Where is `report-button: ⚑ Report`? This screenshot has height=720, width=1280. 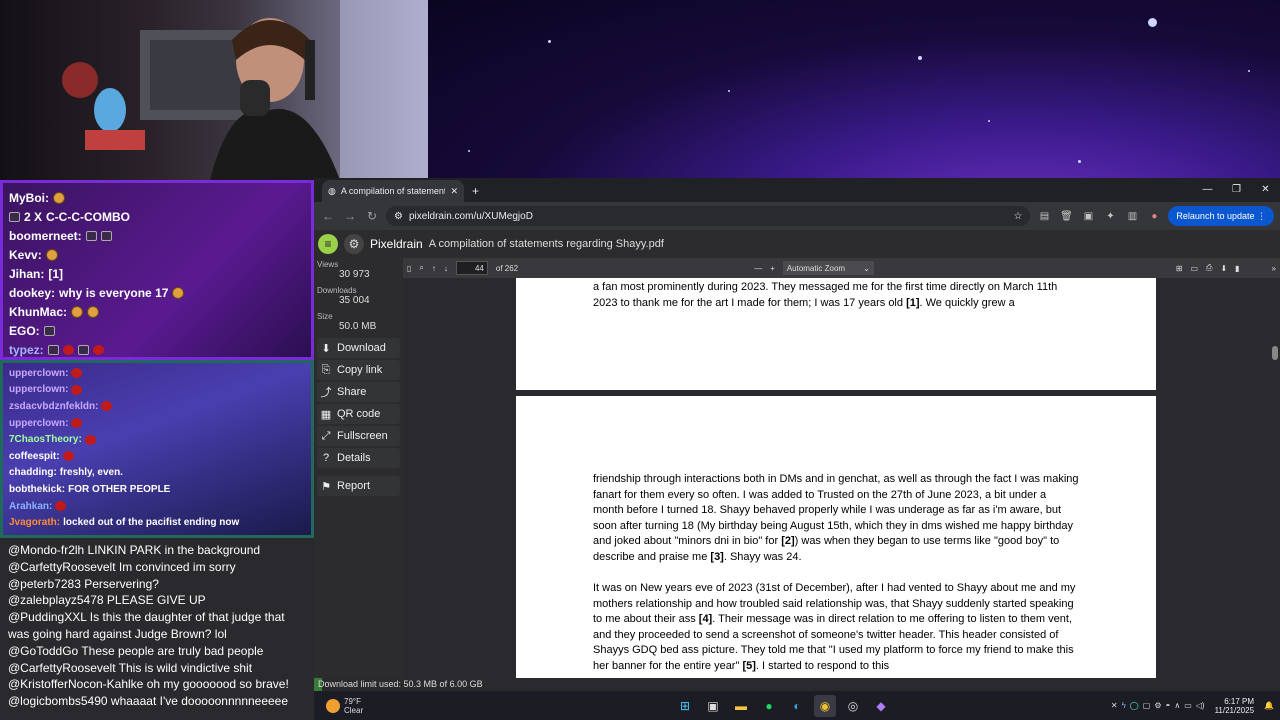 report-button: ⚑ Report is located at coordinates (358, 486).